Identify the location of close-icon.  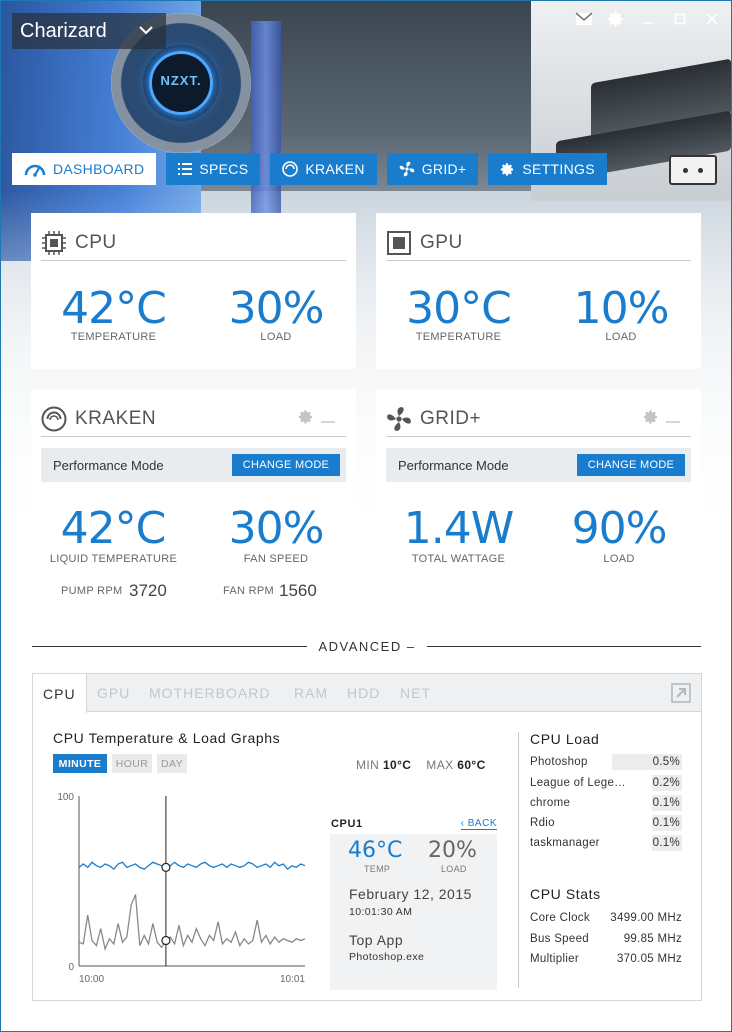
(712, 19).